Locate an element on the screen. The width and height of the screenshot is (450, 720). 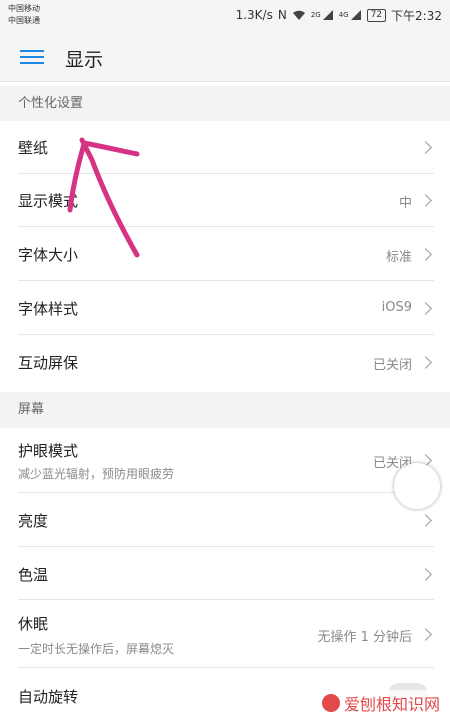
setting-sleep: 休眠 一定时长无操作后，屏幕熄灭 无操作 1 分钟后 is located at coordinates (225, 634).